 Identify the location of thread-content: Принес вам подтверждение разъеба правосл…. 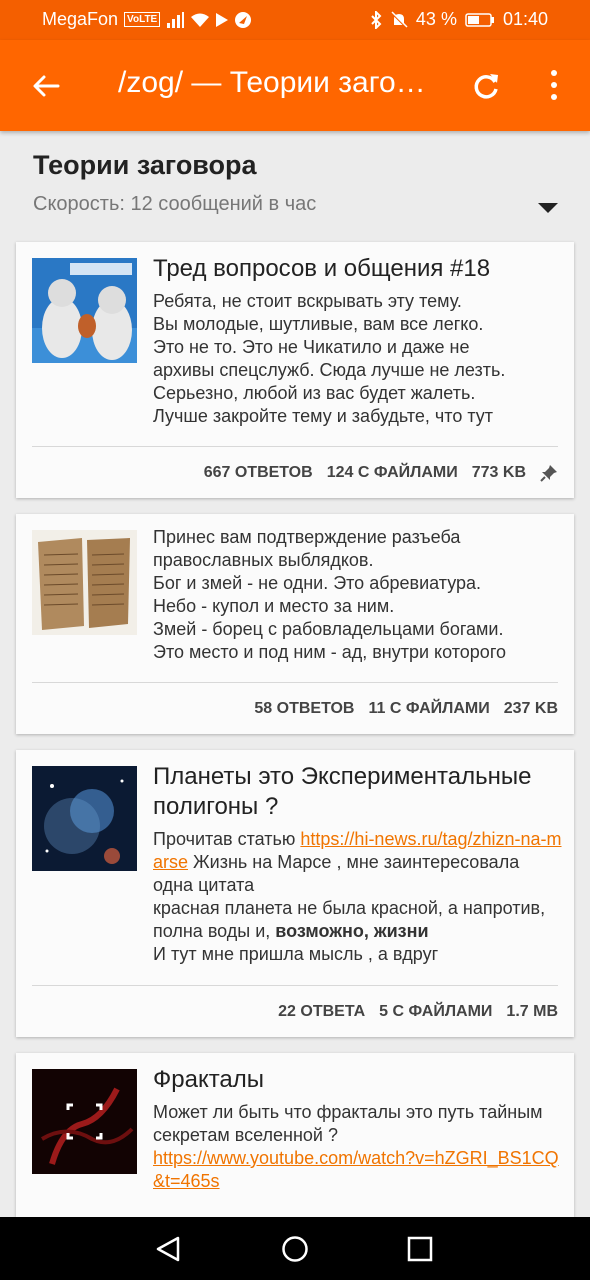
(358, 595).